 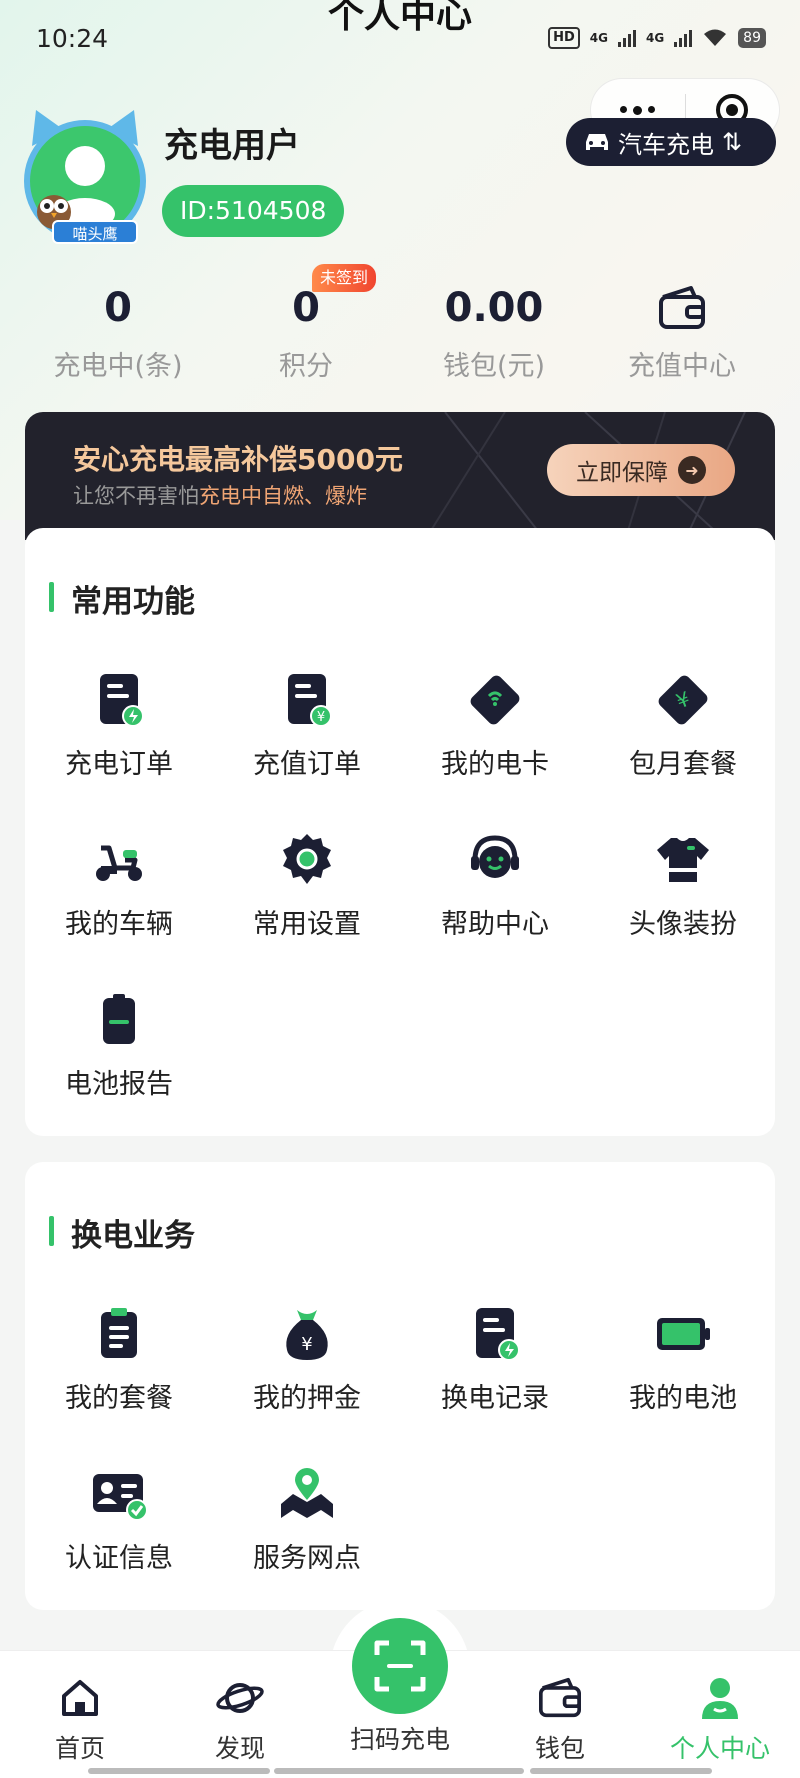 I want to click on grid-label: 换电记录, so click(x=495, y=1398).